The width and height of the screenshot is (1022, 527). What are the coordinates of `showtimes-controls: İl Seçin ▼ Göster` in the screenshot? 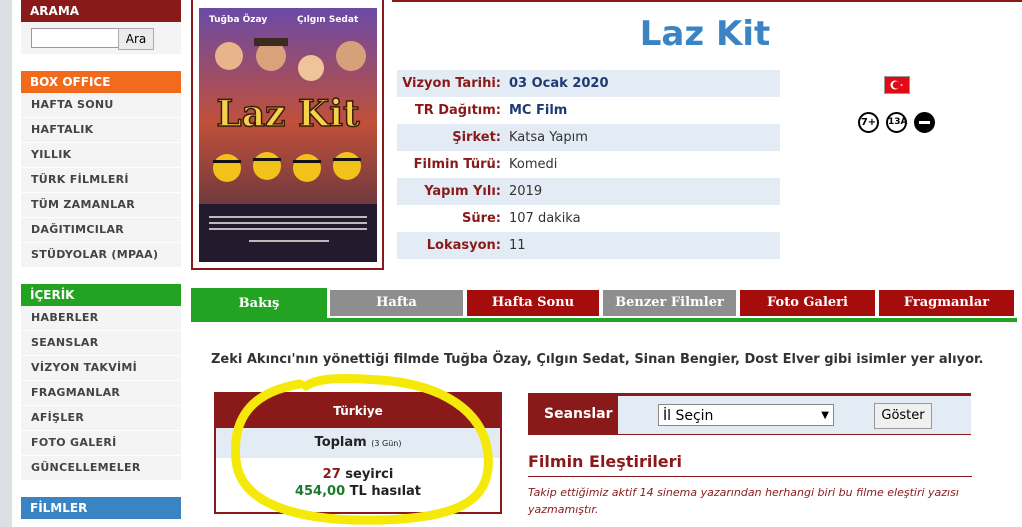 It's located at (794, 415).